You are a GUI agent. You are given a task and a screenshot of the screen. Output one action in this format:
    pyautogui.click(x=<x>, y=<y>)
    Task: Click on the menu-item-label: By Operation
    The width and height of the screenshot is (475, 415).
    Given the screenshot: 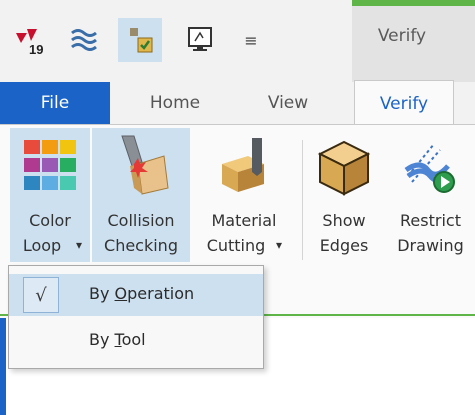 What is the action you would take?
    pyautogui.click(x=142, y=293)
    